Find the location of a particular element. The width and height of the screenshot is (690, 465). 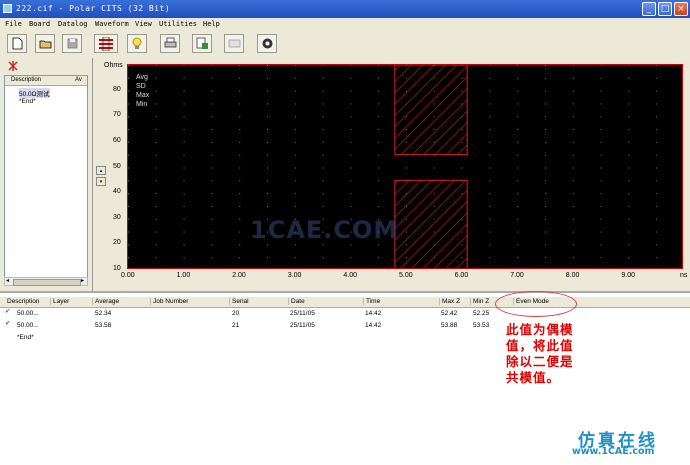

y-tick-label: 70 is located at coordinates (117, 115).